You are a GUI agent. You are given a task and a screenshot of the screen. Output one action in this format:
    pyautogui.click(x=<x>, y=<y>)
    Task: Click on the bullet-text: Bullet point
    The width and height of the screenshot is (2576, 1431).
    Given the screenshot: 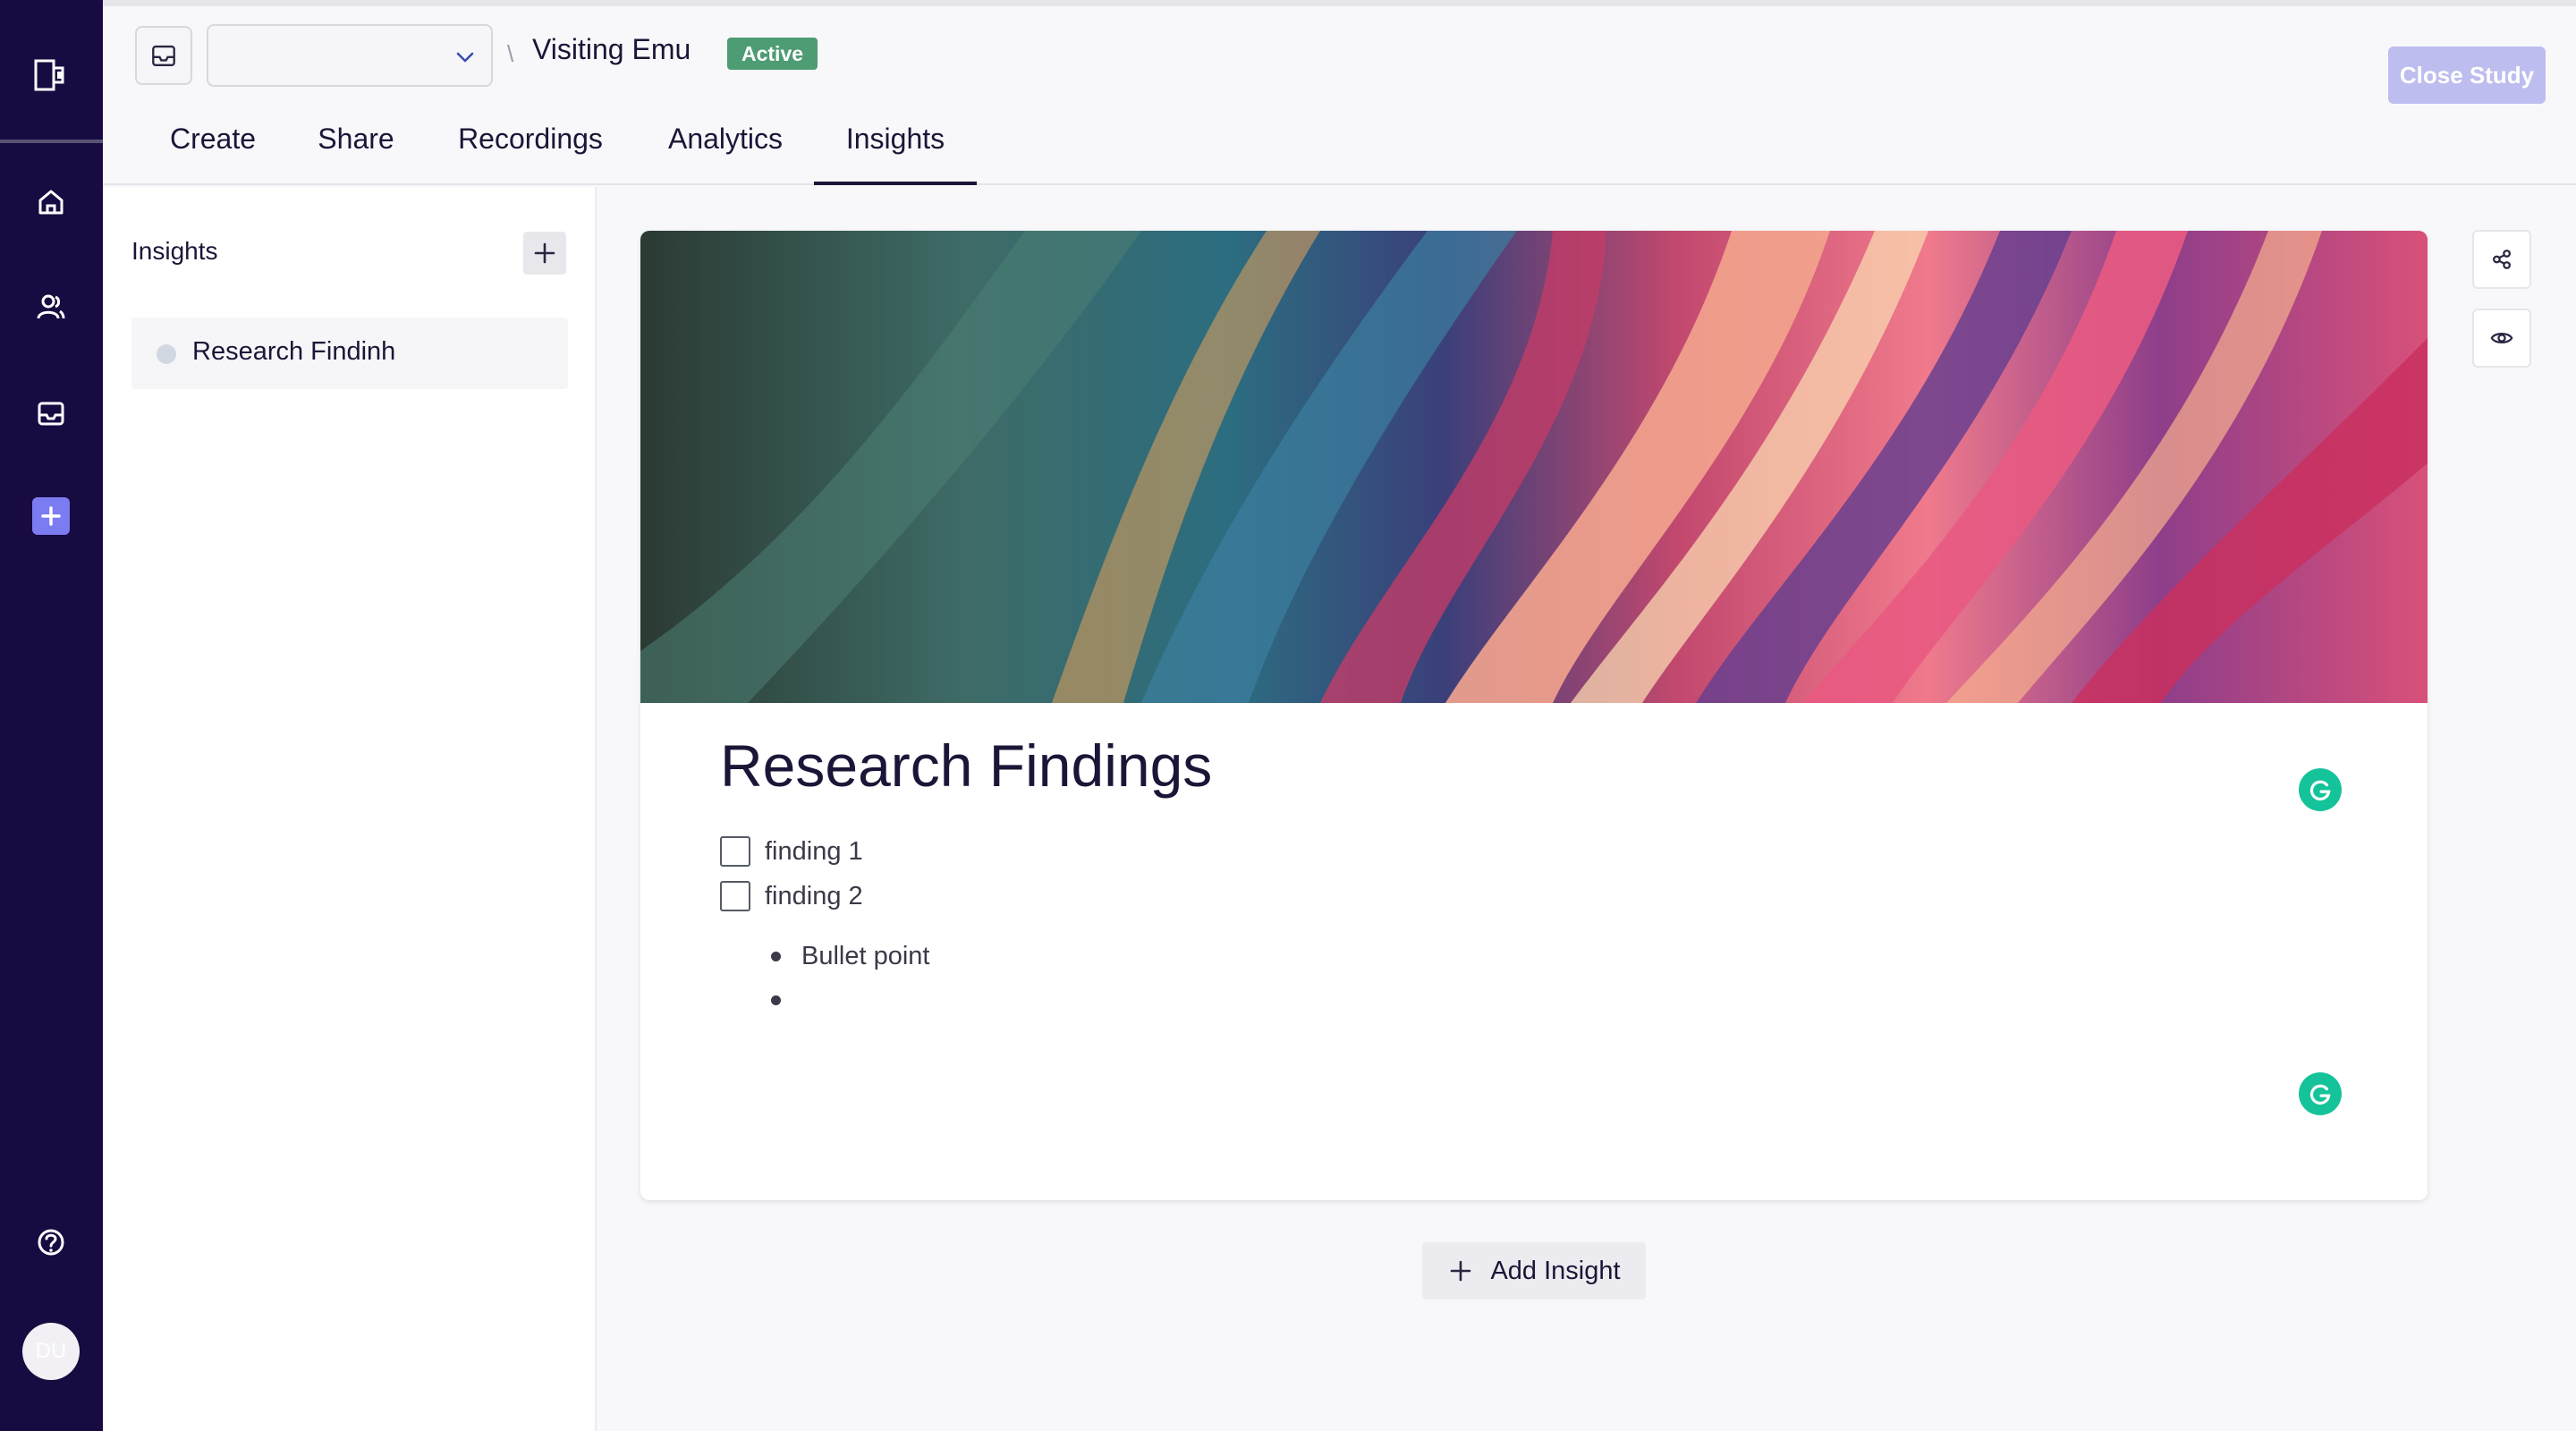 What is the action you would take?
    pyautogui.click(x=865, y=955)
    